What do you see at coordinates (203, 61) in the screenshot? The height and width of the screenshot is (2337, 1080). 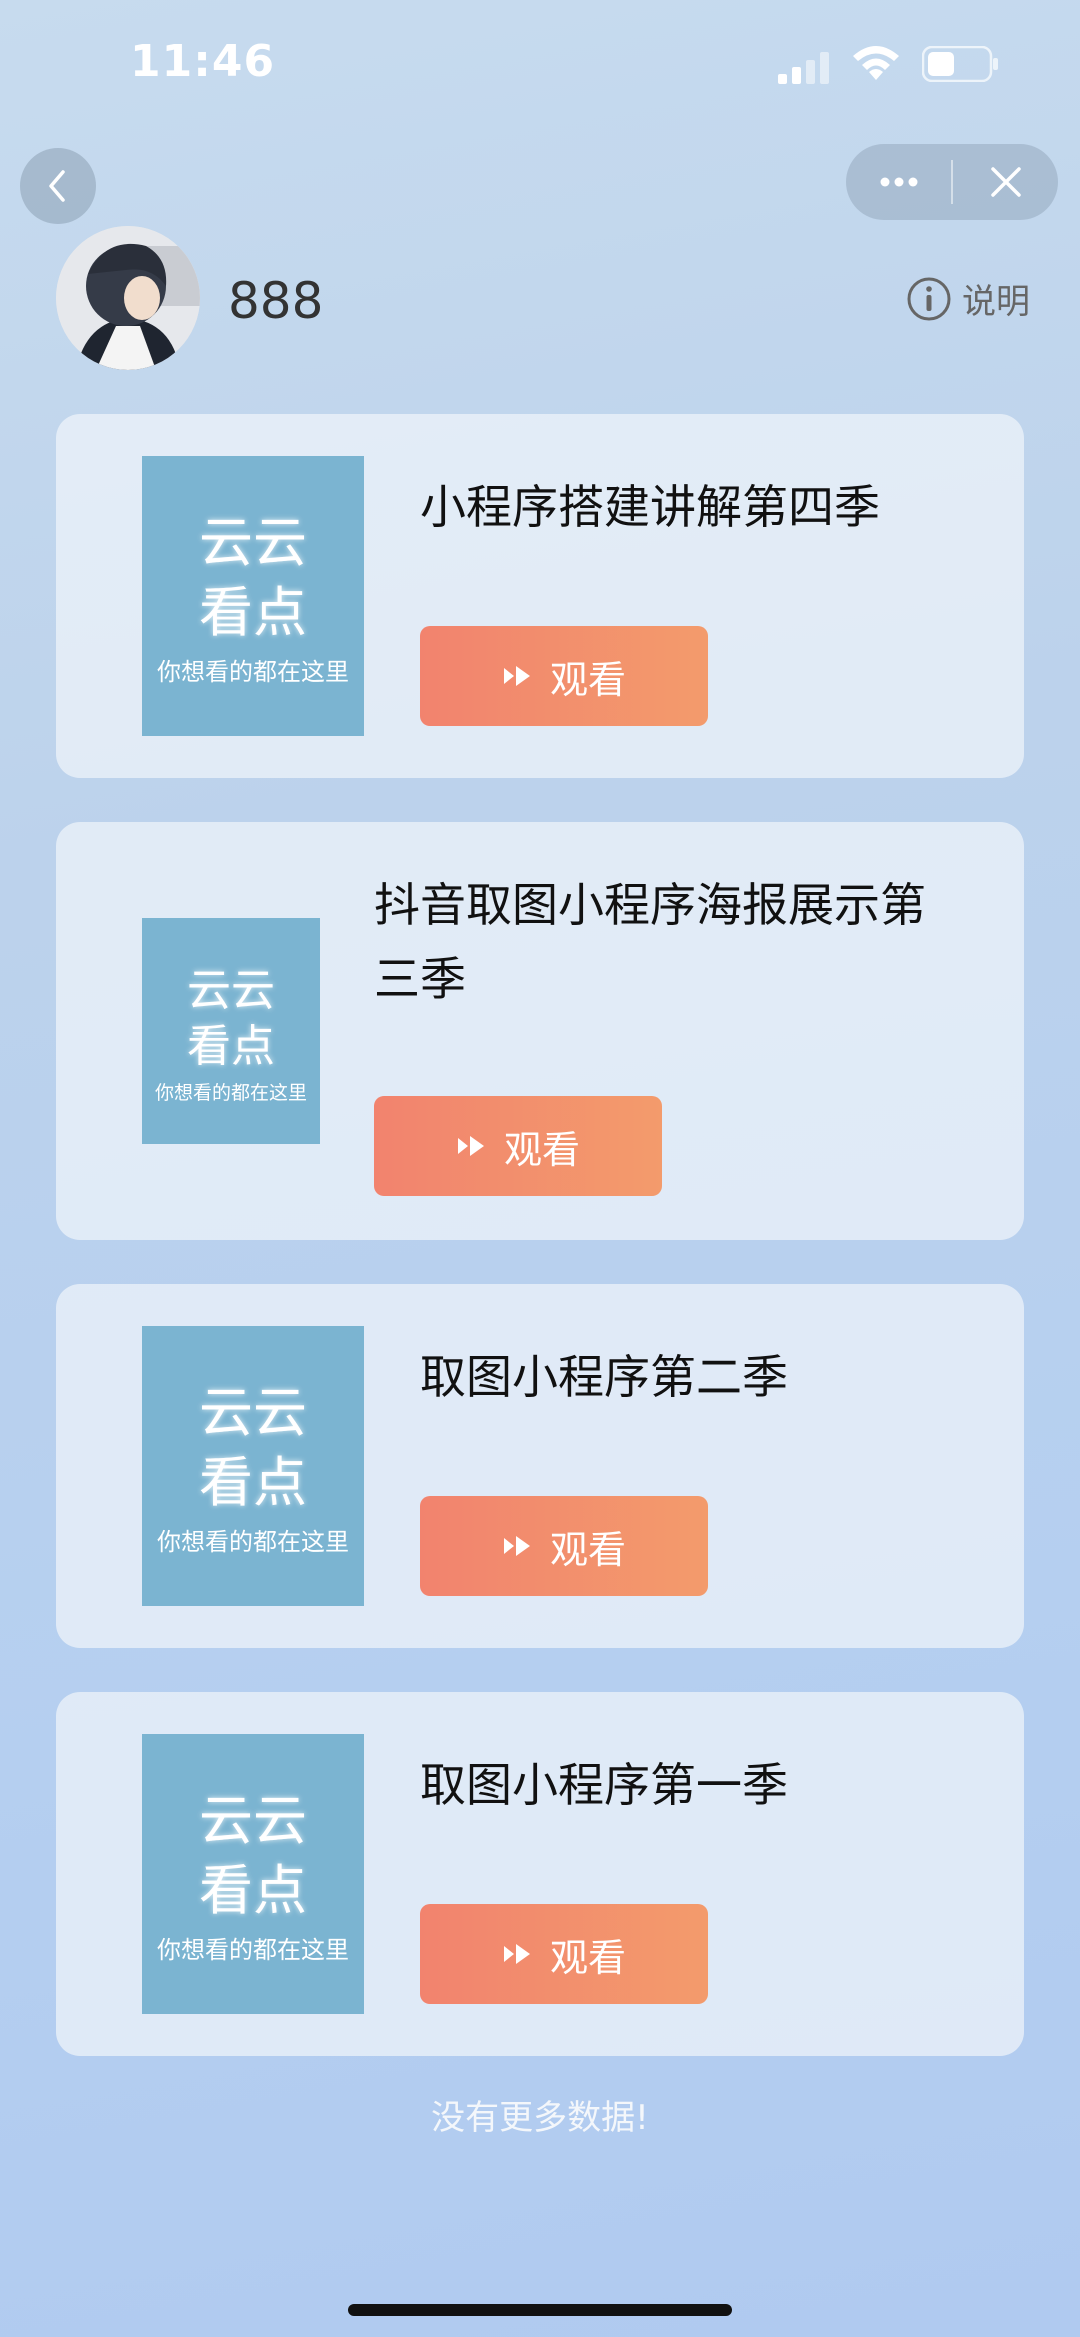 I see `status-time: 11:46` at bounding box center [203, 61].